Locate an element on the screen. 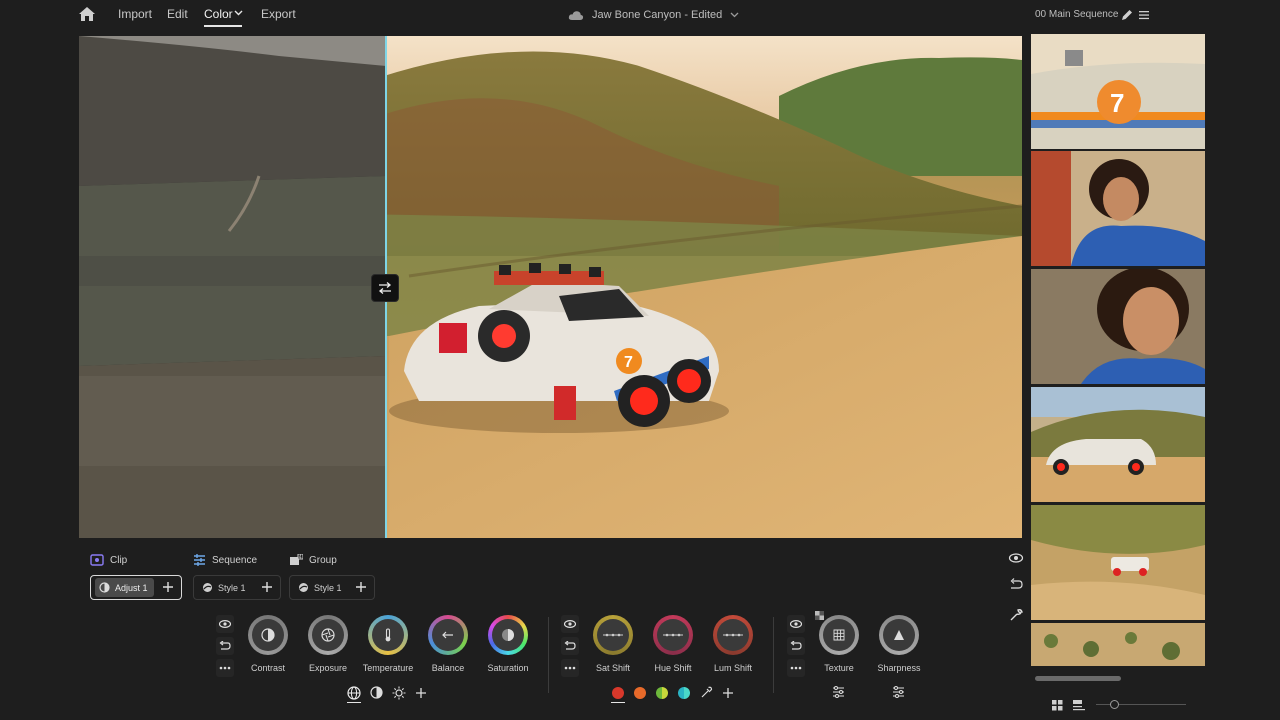  color-dot-red is located at coordinates (618, 693).